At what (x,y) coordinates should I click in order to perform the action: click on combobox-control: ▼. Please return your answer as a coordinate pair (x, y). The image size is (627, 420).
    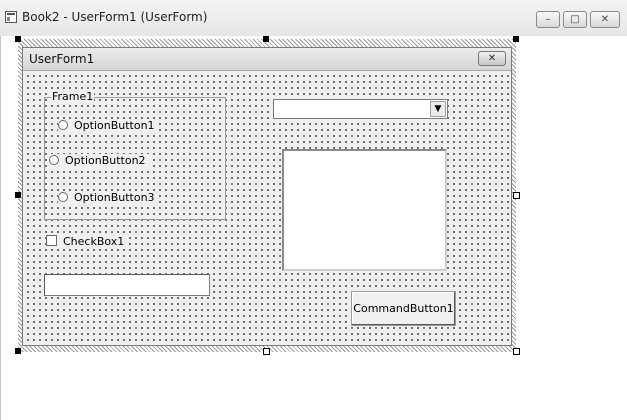
    Looking at the image, I should click on (360, 109).